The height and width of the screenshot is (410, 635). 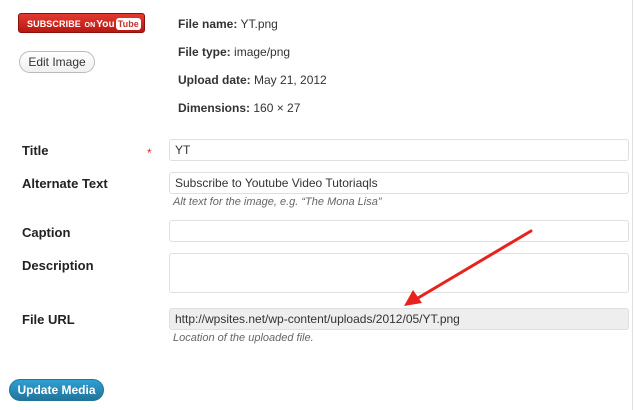 I want to click on annotation-arrow, so click(x=468, y=267).